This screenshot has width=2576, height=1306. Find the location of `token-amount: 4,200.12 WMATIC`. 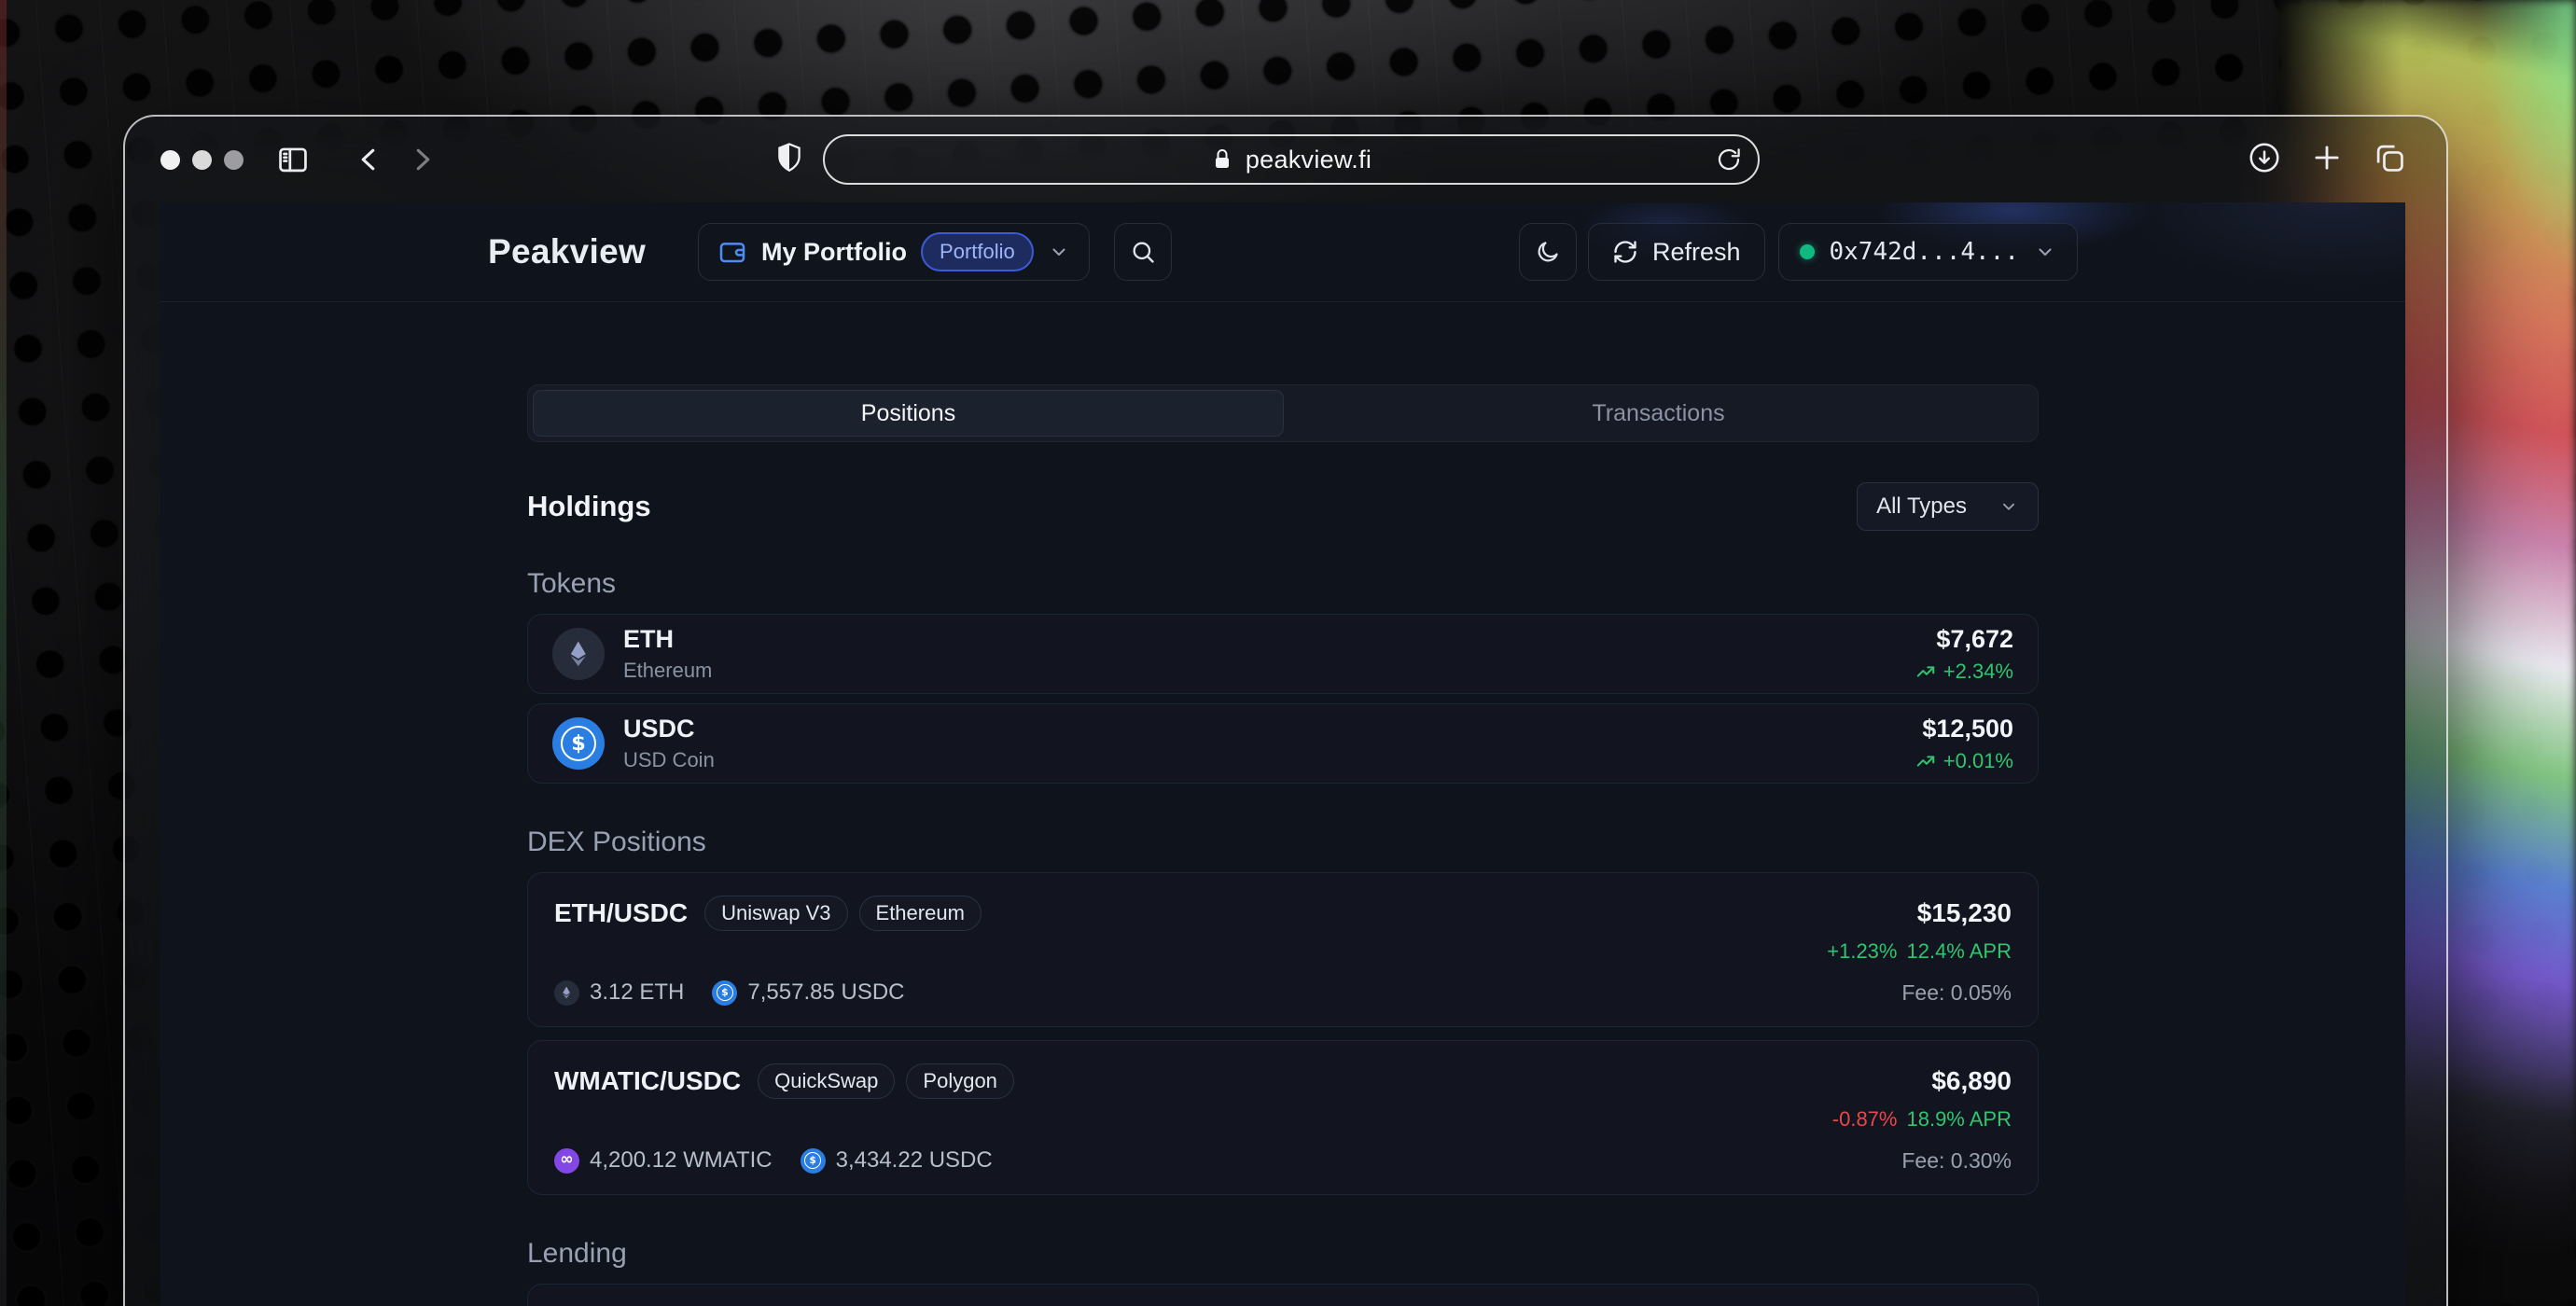

token-amount: 4,200.12 WMATIC is located at coordinates (681, 1160).